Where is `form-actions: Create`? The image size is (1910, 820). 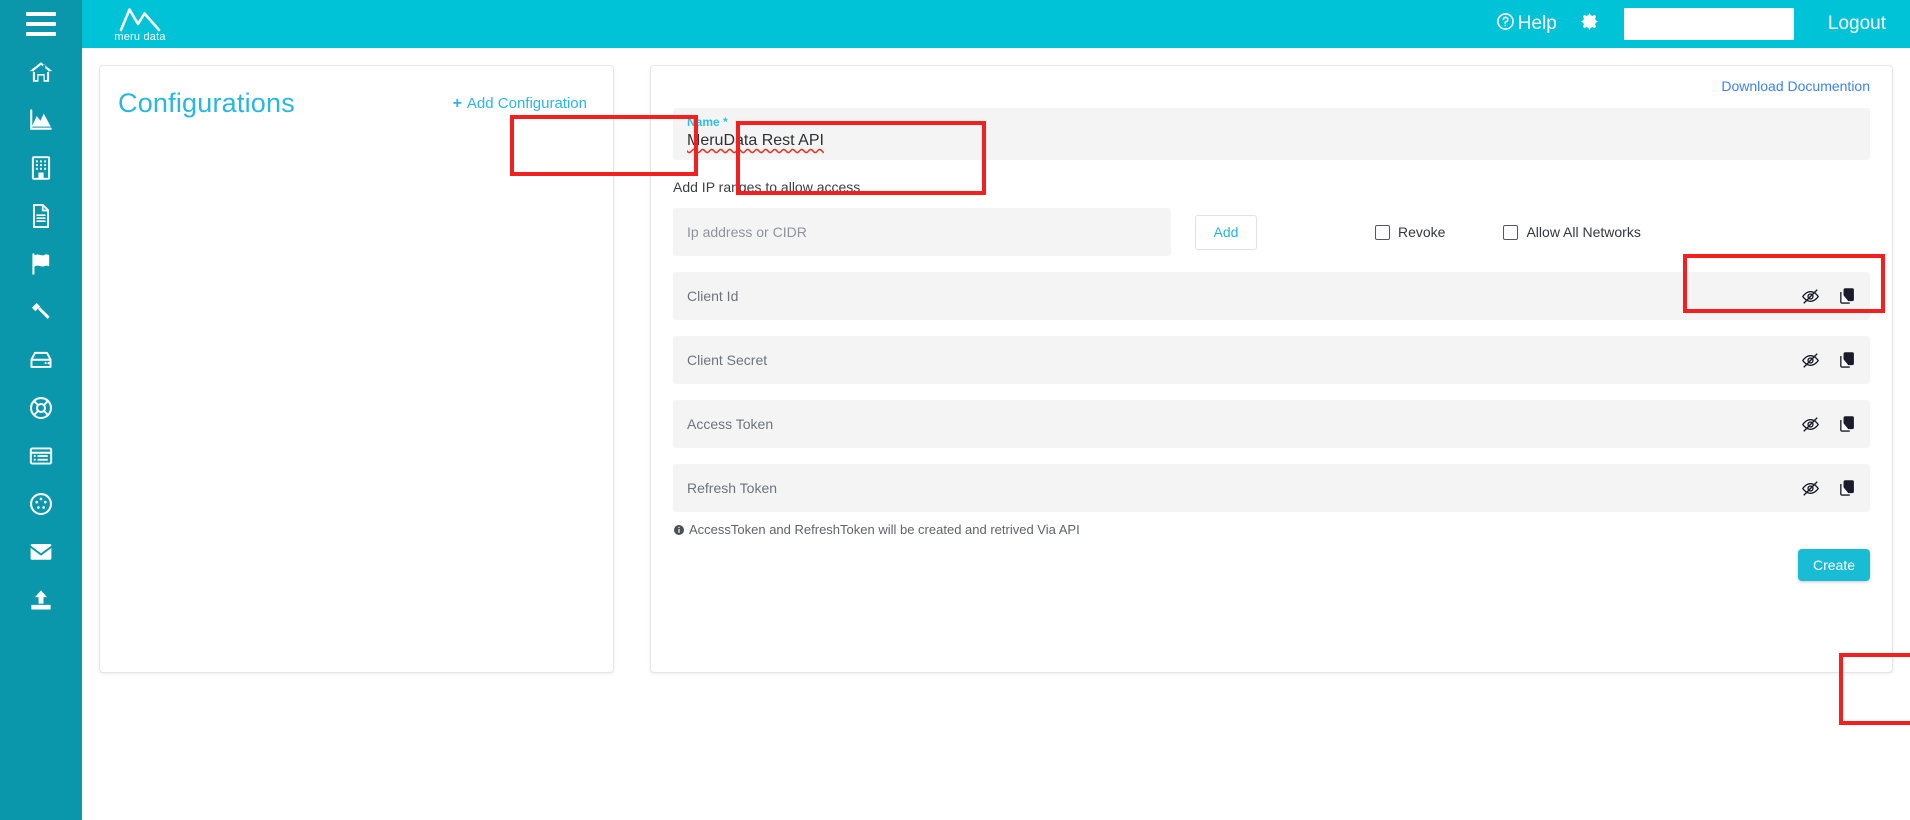
form-actions: Create is located at coordinates (1271, 565).